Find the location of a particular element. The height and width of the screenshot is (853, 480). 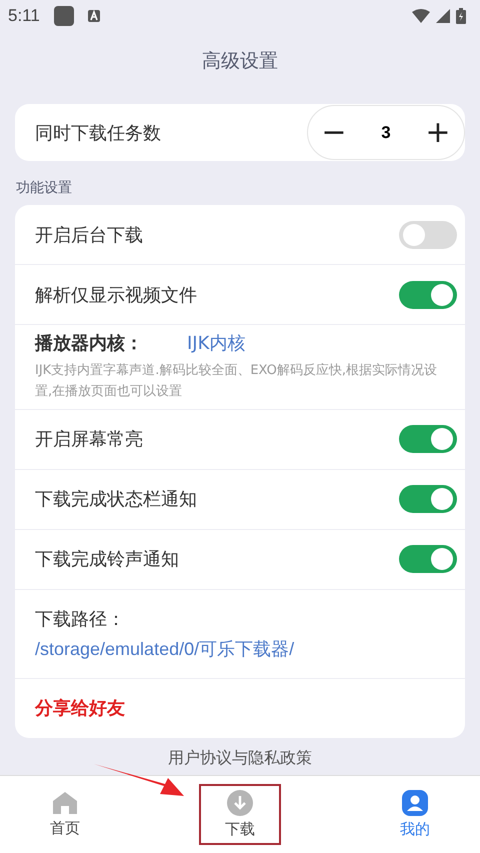

increment-button: + is located at coordinates (438, 132).